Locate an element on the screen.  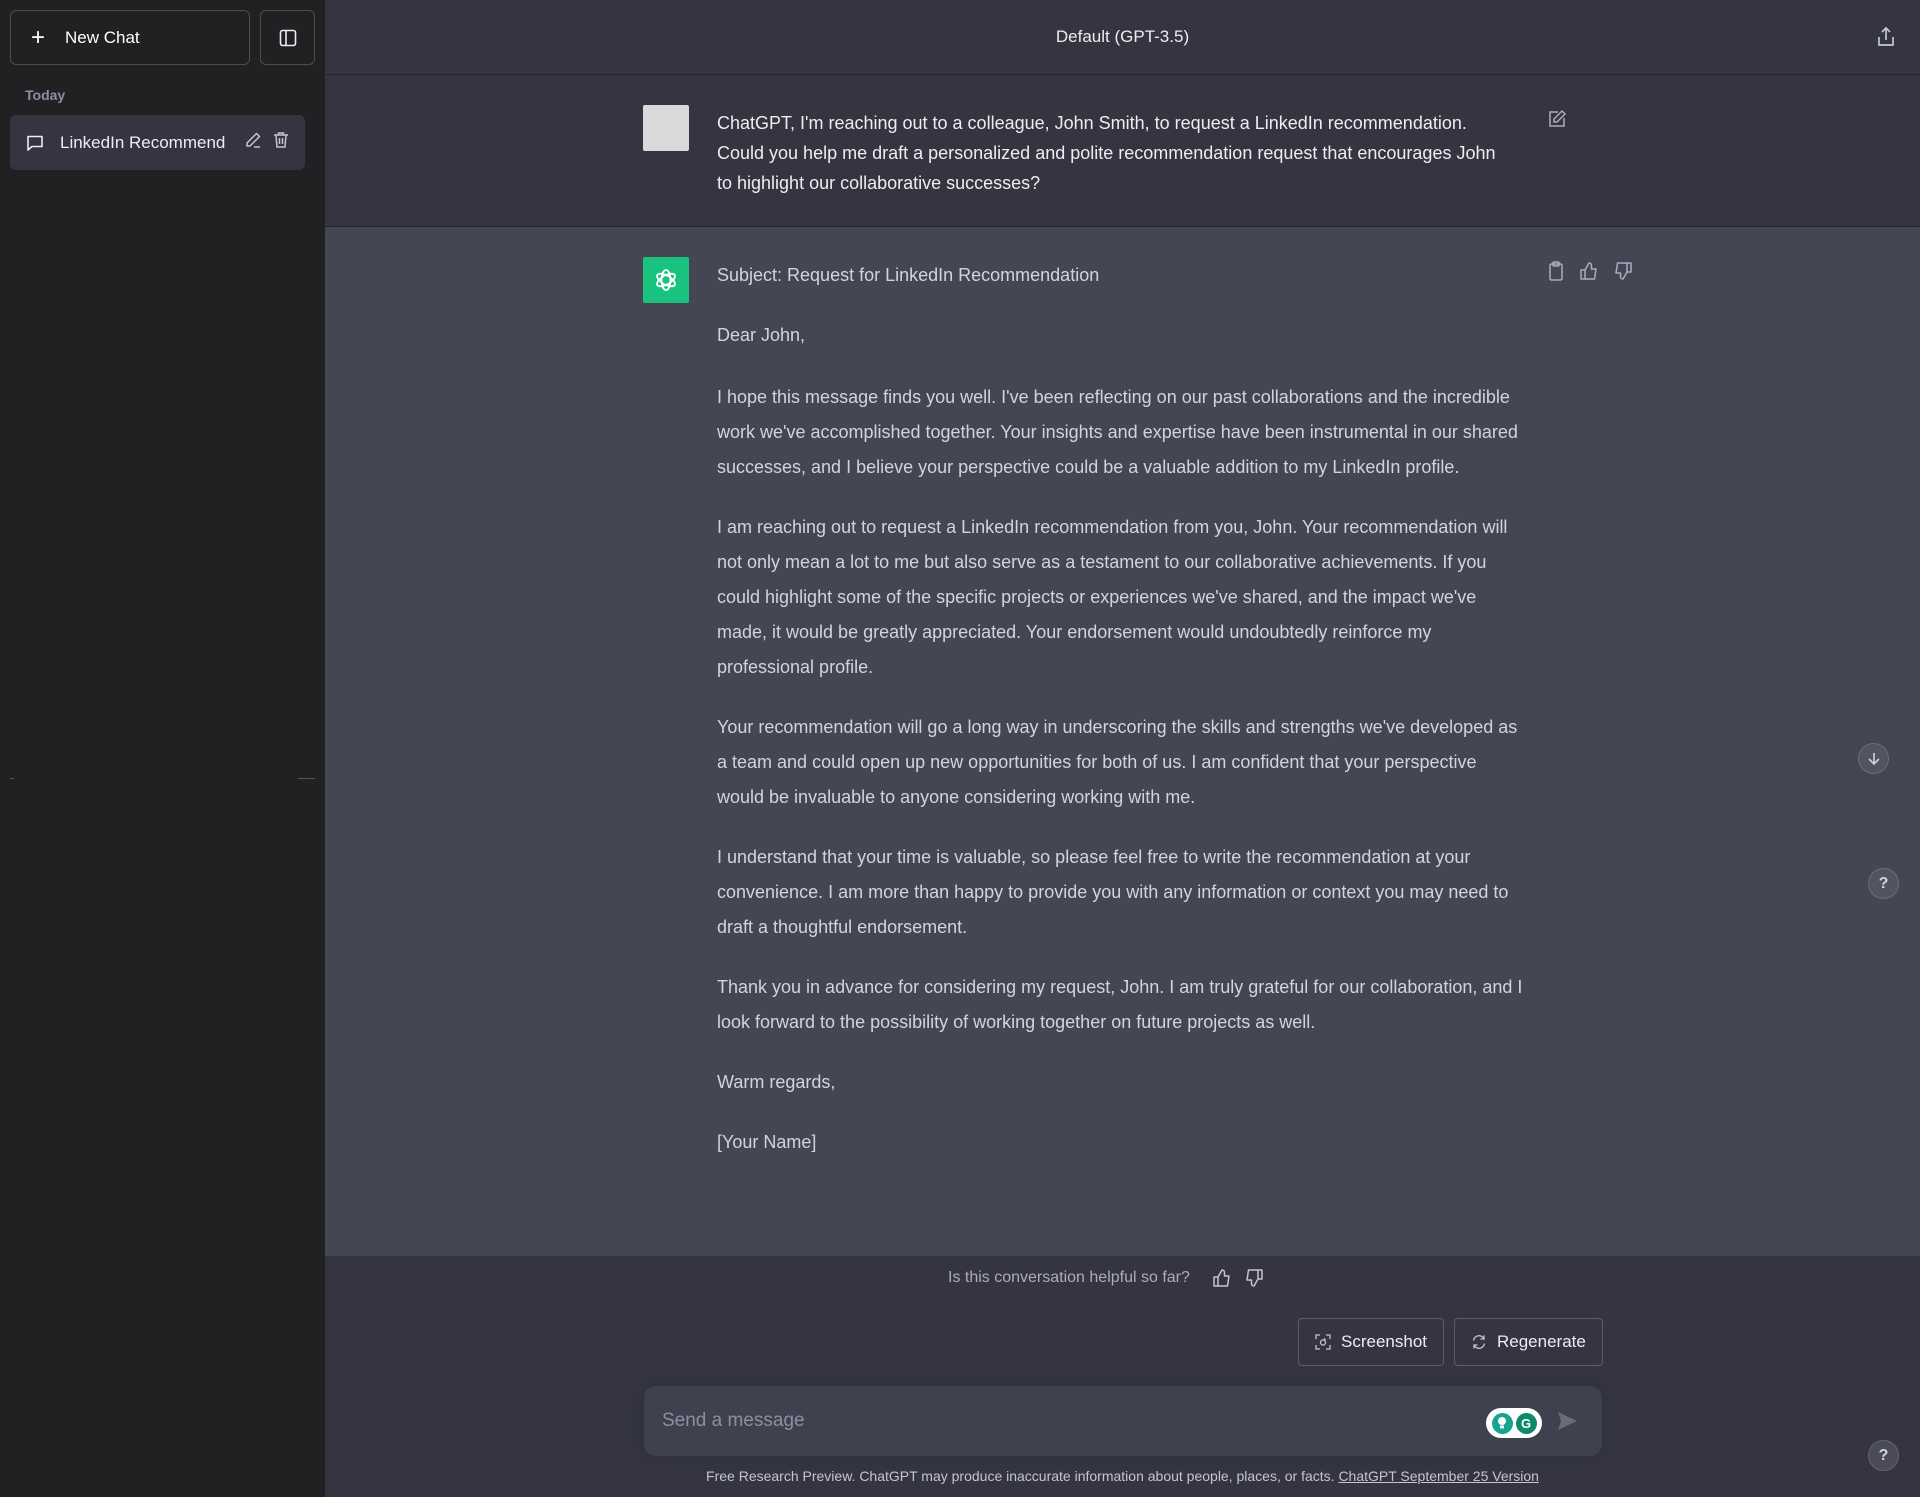
pencil-icon is located at coordinates (253, 140).